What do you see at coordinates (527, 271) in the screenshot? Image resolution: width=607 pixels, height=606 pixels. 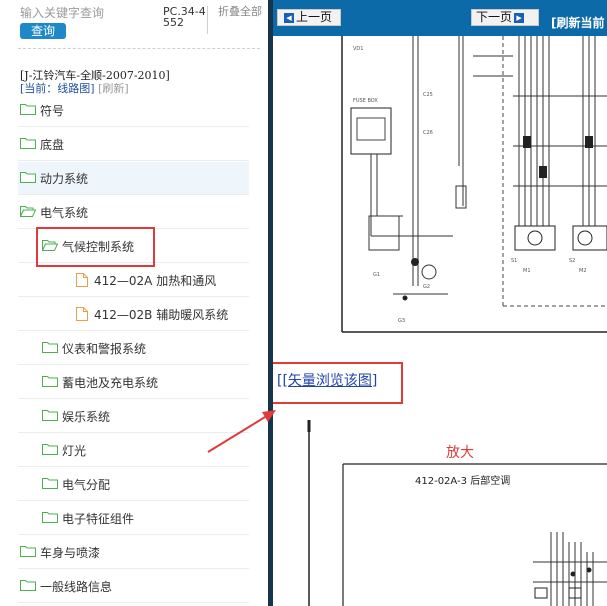 I see `diagram-small-label: M1` at bounding box center [527, 271].